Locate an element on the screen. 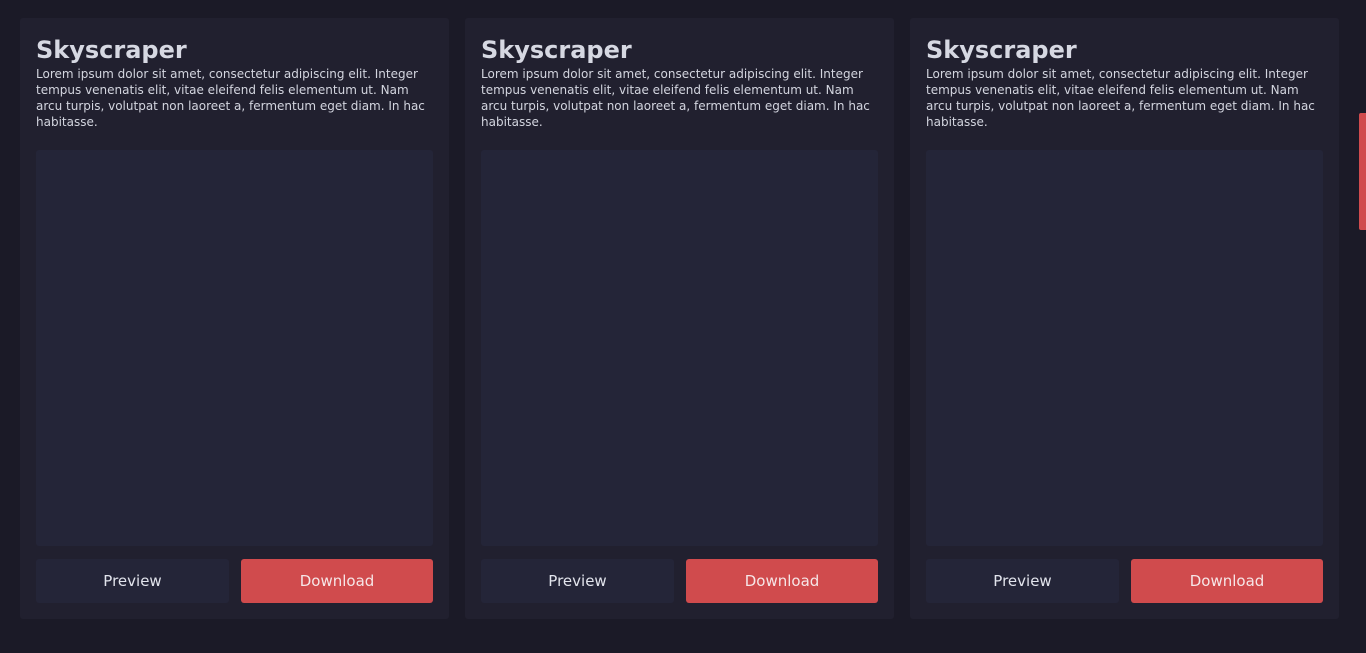 Image resolution: width=1366 pixels, height=653 pixels. scroll-indicator is located at coordinates (1362, 171).